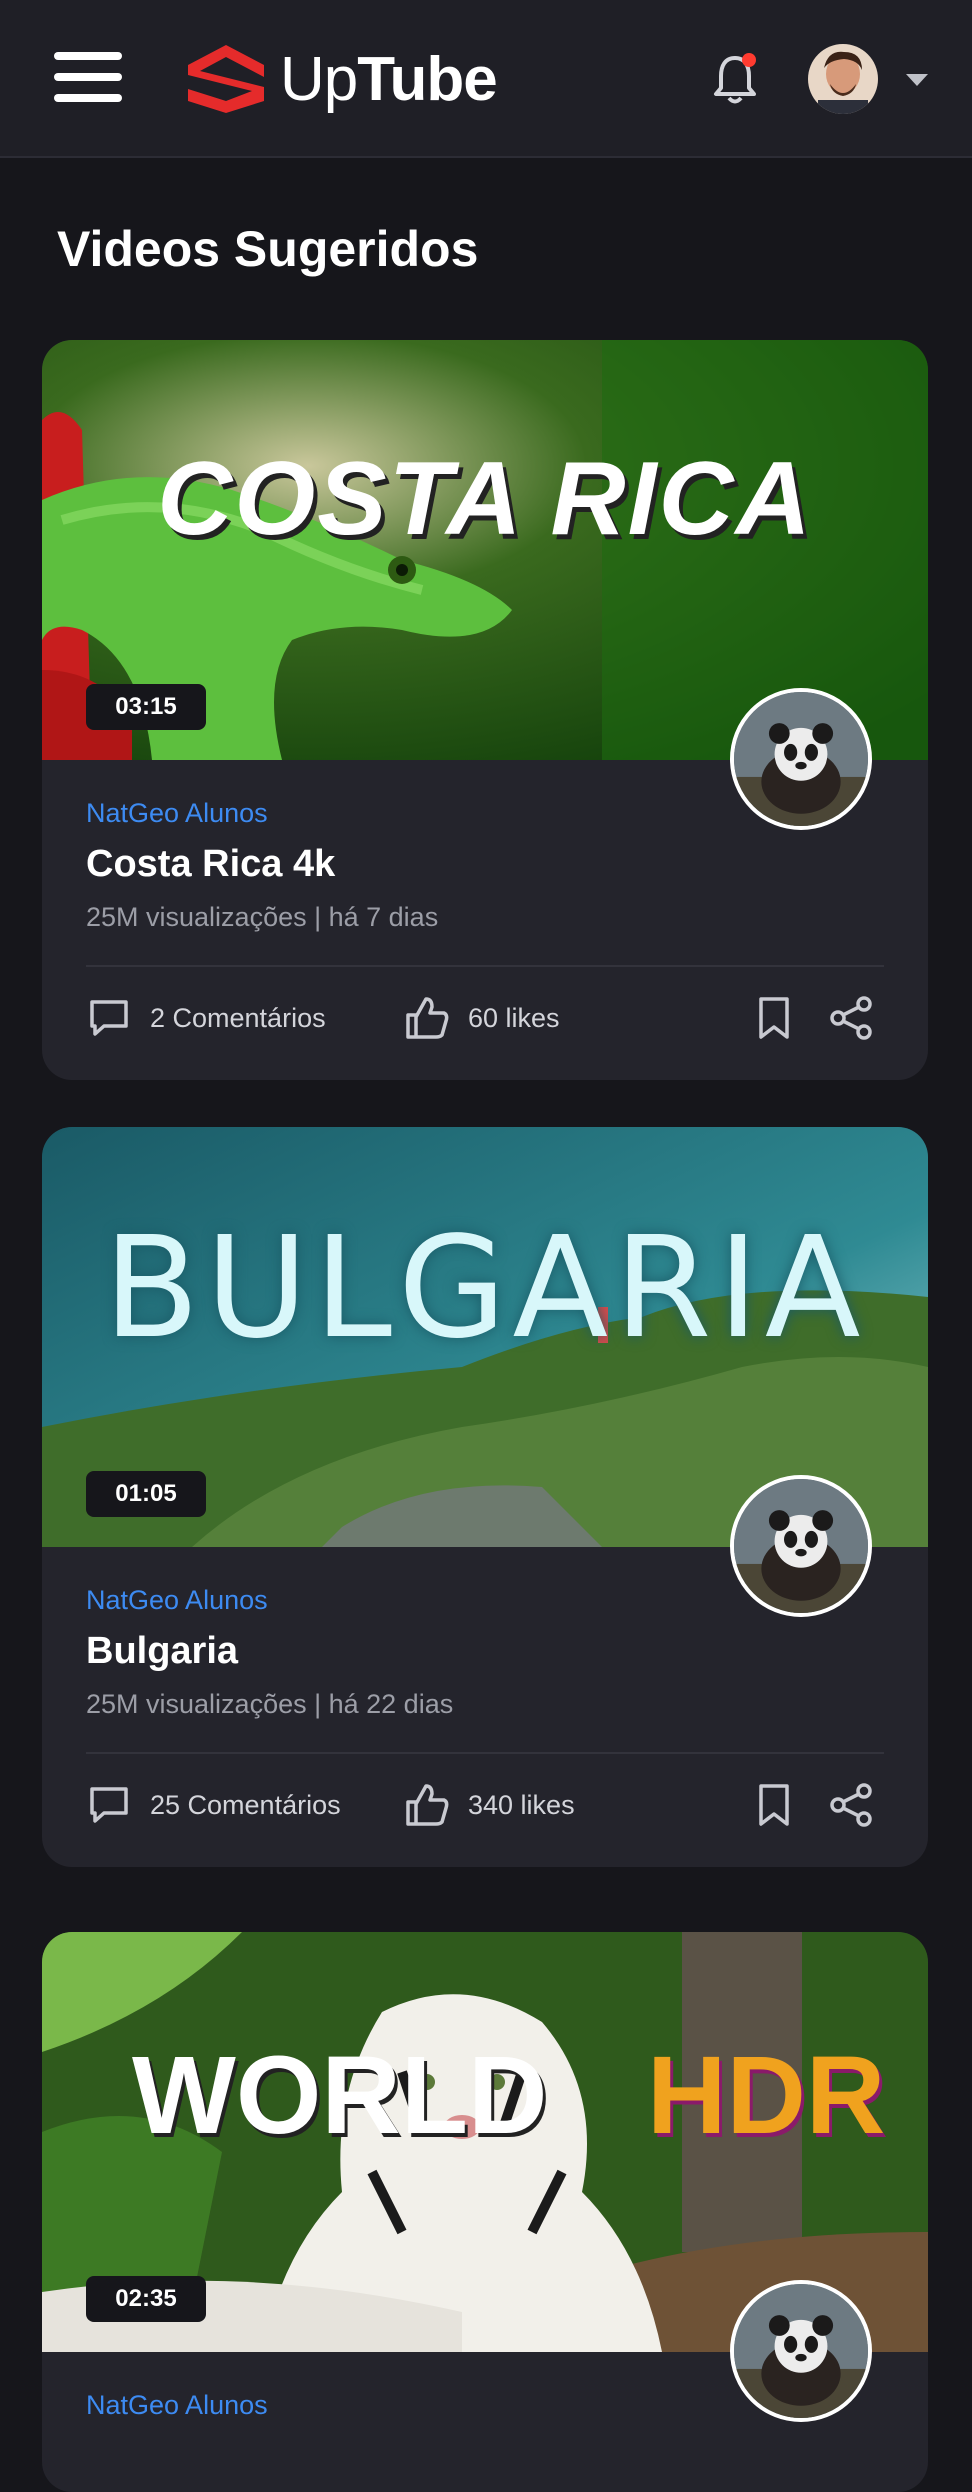 Image resolution: width=972 pixels, height=2492 pixels. What do you see at coordinates (749, 60) in the screenshot?
I see `notification-dot` at bounding box center [749, 60].